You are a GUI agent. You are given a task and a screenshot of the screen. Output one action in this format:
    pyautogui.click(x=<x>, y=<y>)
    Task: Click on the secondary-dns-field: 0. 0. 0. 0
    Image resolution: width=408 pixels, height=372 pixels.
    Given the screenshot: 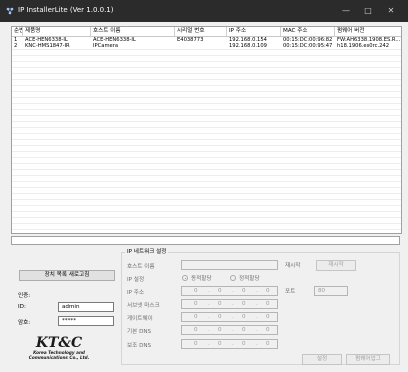 What is the action you would take?
    pyautogui.click(x=229, y=344)
    